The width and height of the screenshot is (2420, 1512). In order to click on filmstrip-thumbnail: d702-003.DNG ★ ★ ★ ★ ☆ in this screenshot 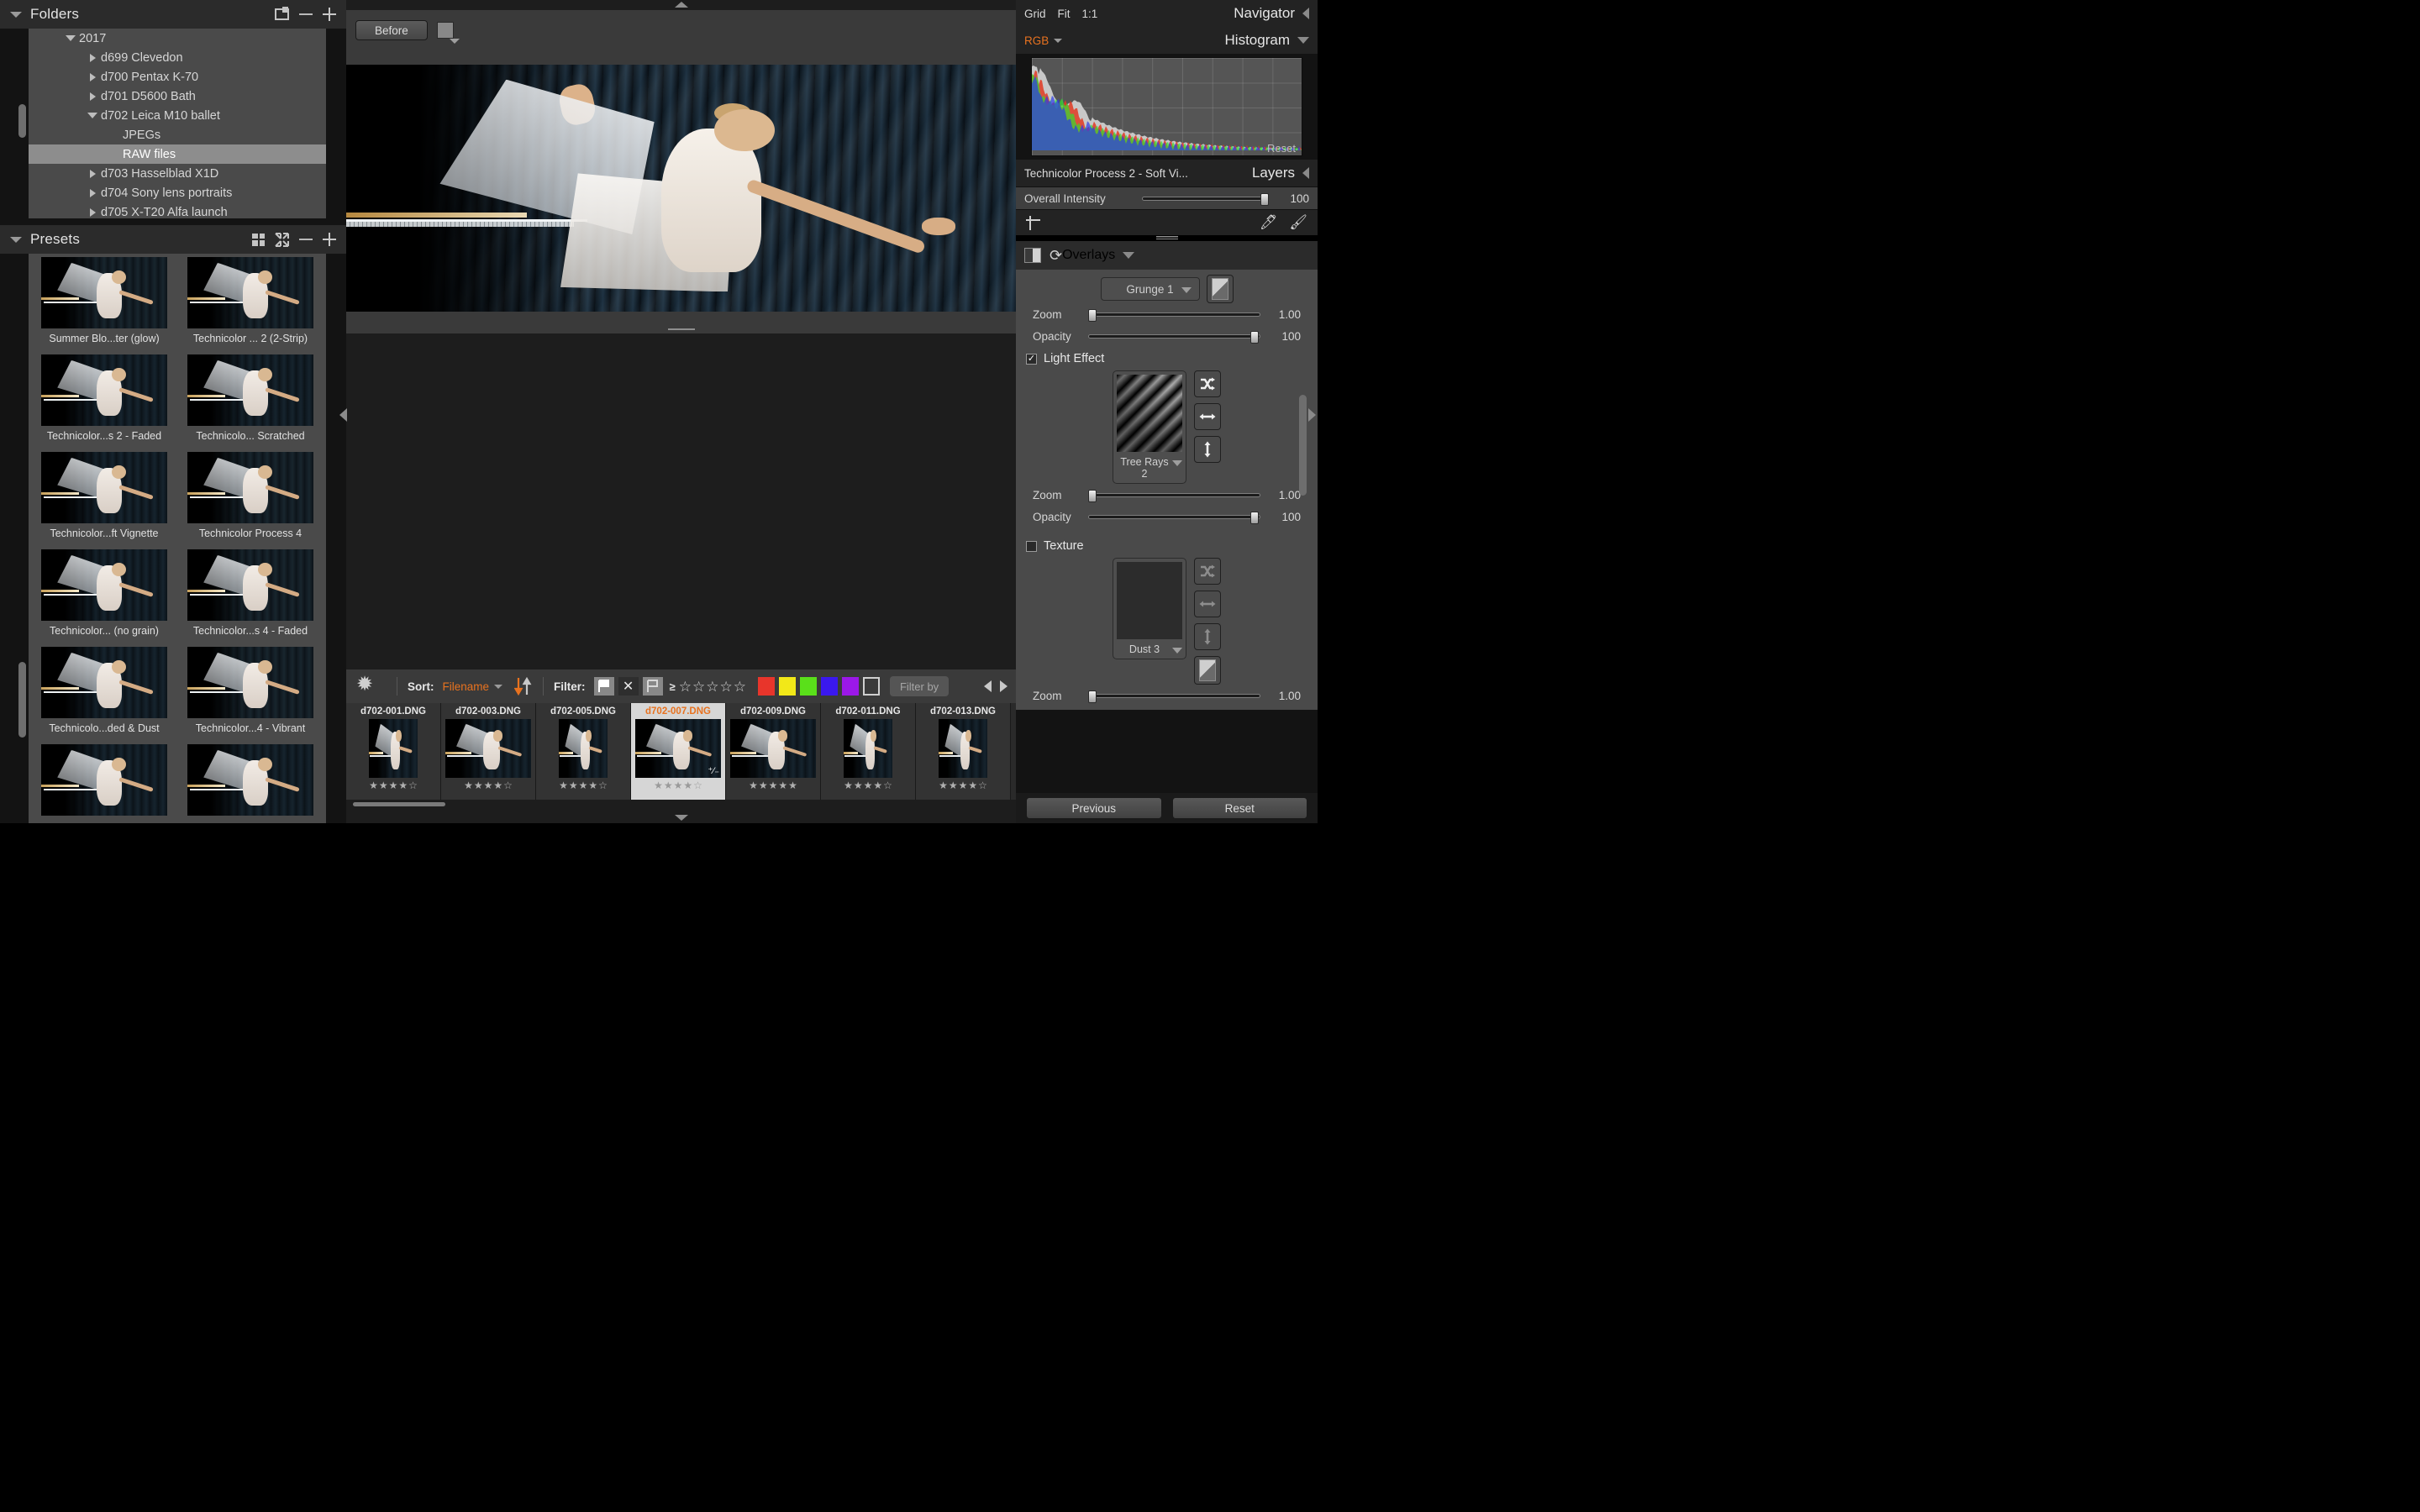, I will do `click(488, 751)`.